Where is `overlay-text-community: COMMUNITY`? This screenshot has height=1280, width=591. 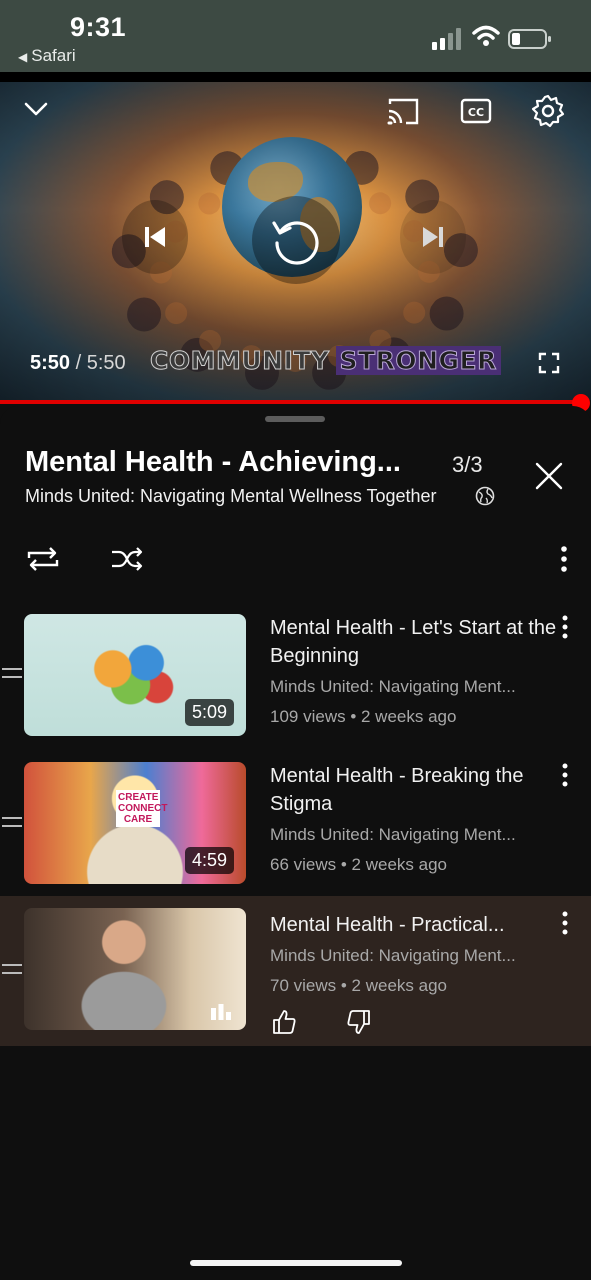
overlay-text-community: COMMUNITY is located at coordinates (240, 361).